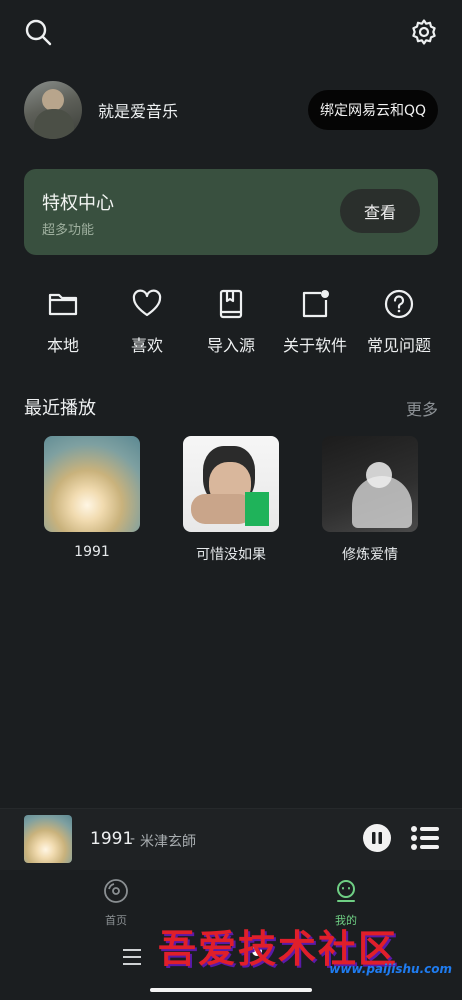 This screenshot has height=1000, width=462. I want to click on now-playing-artist: 米津玄師, so click(168, 842).